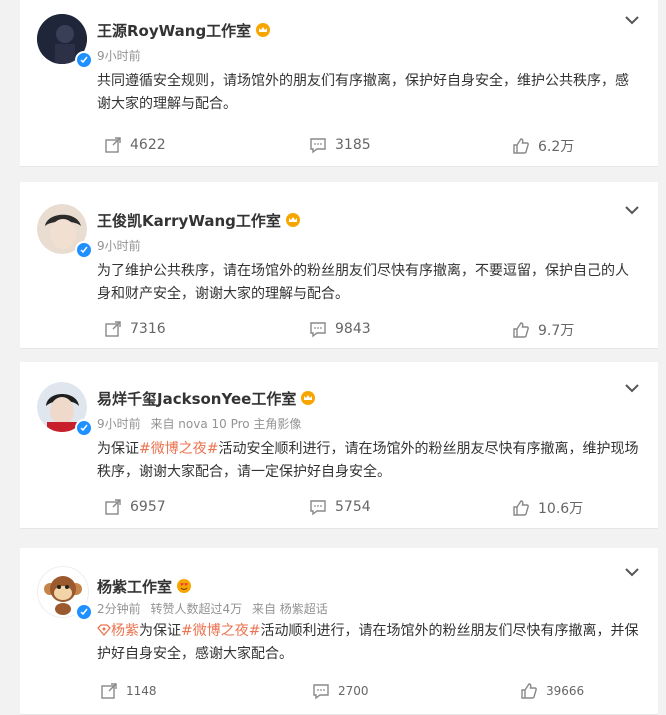 The height and width of the screenshot is (715, 666). I want to click on like-button: 10.6万, so click(547, 508).